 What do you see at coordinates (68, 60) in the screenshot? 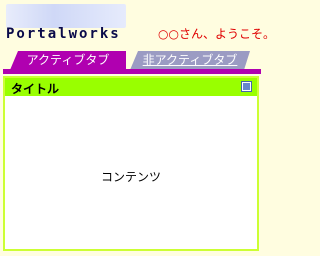
I see `tab-active: アクティブタブ` at bounding box center [68, 60].